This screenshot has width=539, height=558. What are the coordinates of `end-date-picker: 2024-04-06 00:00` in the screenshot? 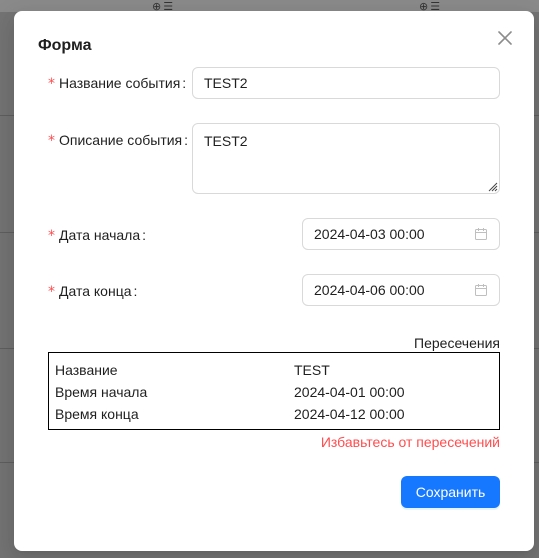 It's located at (401, 290).